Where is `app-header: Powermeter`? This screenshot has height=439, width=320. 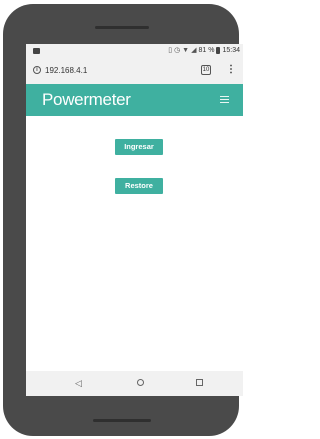 app-header: Powermeter is located at coordinates (134, 100).